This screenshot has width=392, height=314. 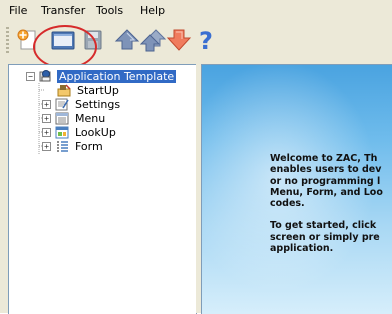 I want to click on upload-all-button, so click(x=153, y=40).